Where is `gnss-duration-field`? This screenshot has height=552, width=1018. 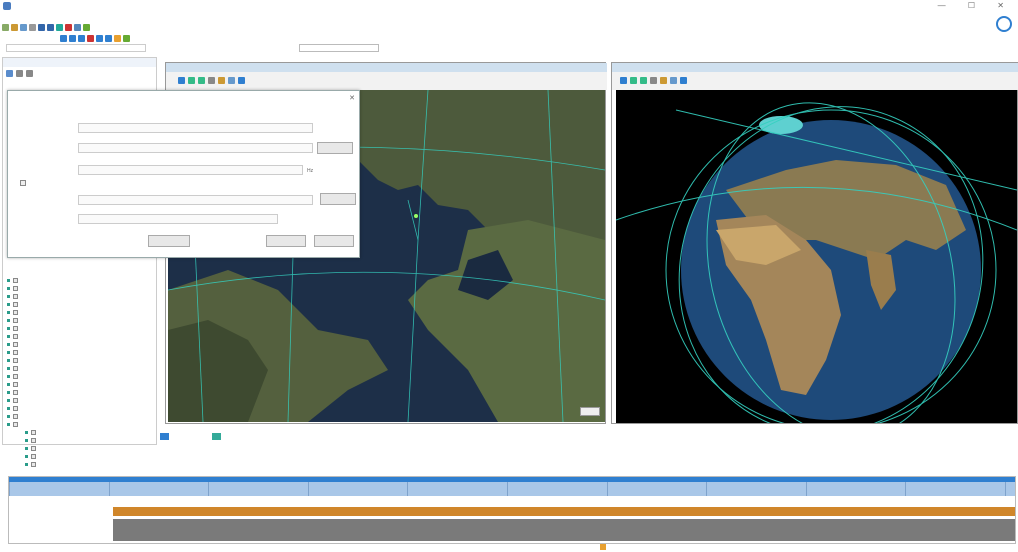
gnss-duration-field is located at coordinates (178, 219).